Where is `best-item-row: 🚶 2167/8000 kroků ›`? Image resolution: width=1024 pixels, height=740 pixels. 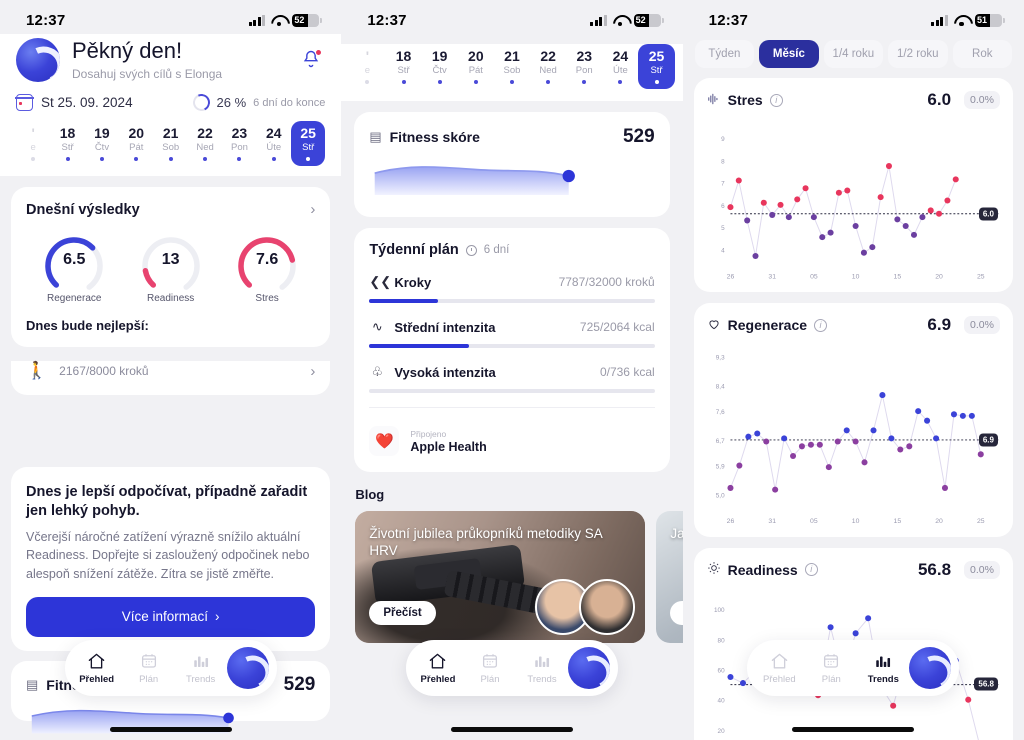 best-item-row: 🚶 2167/8000 kroků › is located at coordinates (171, 378).